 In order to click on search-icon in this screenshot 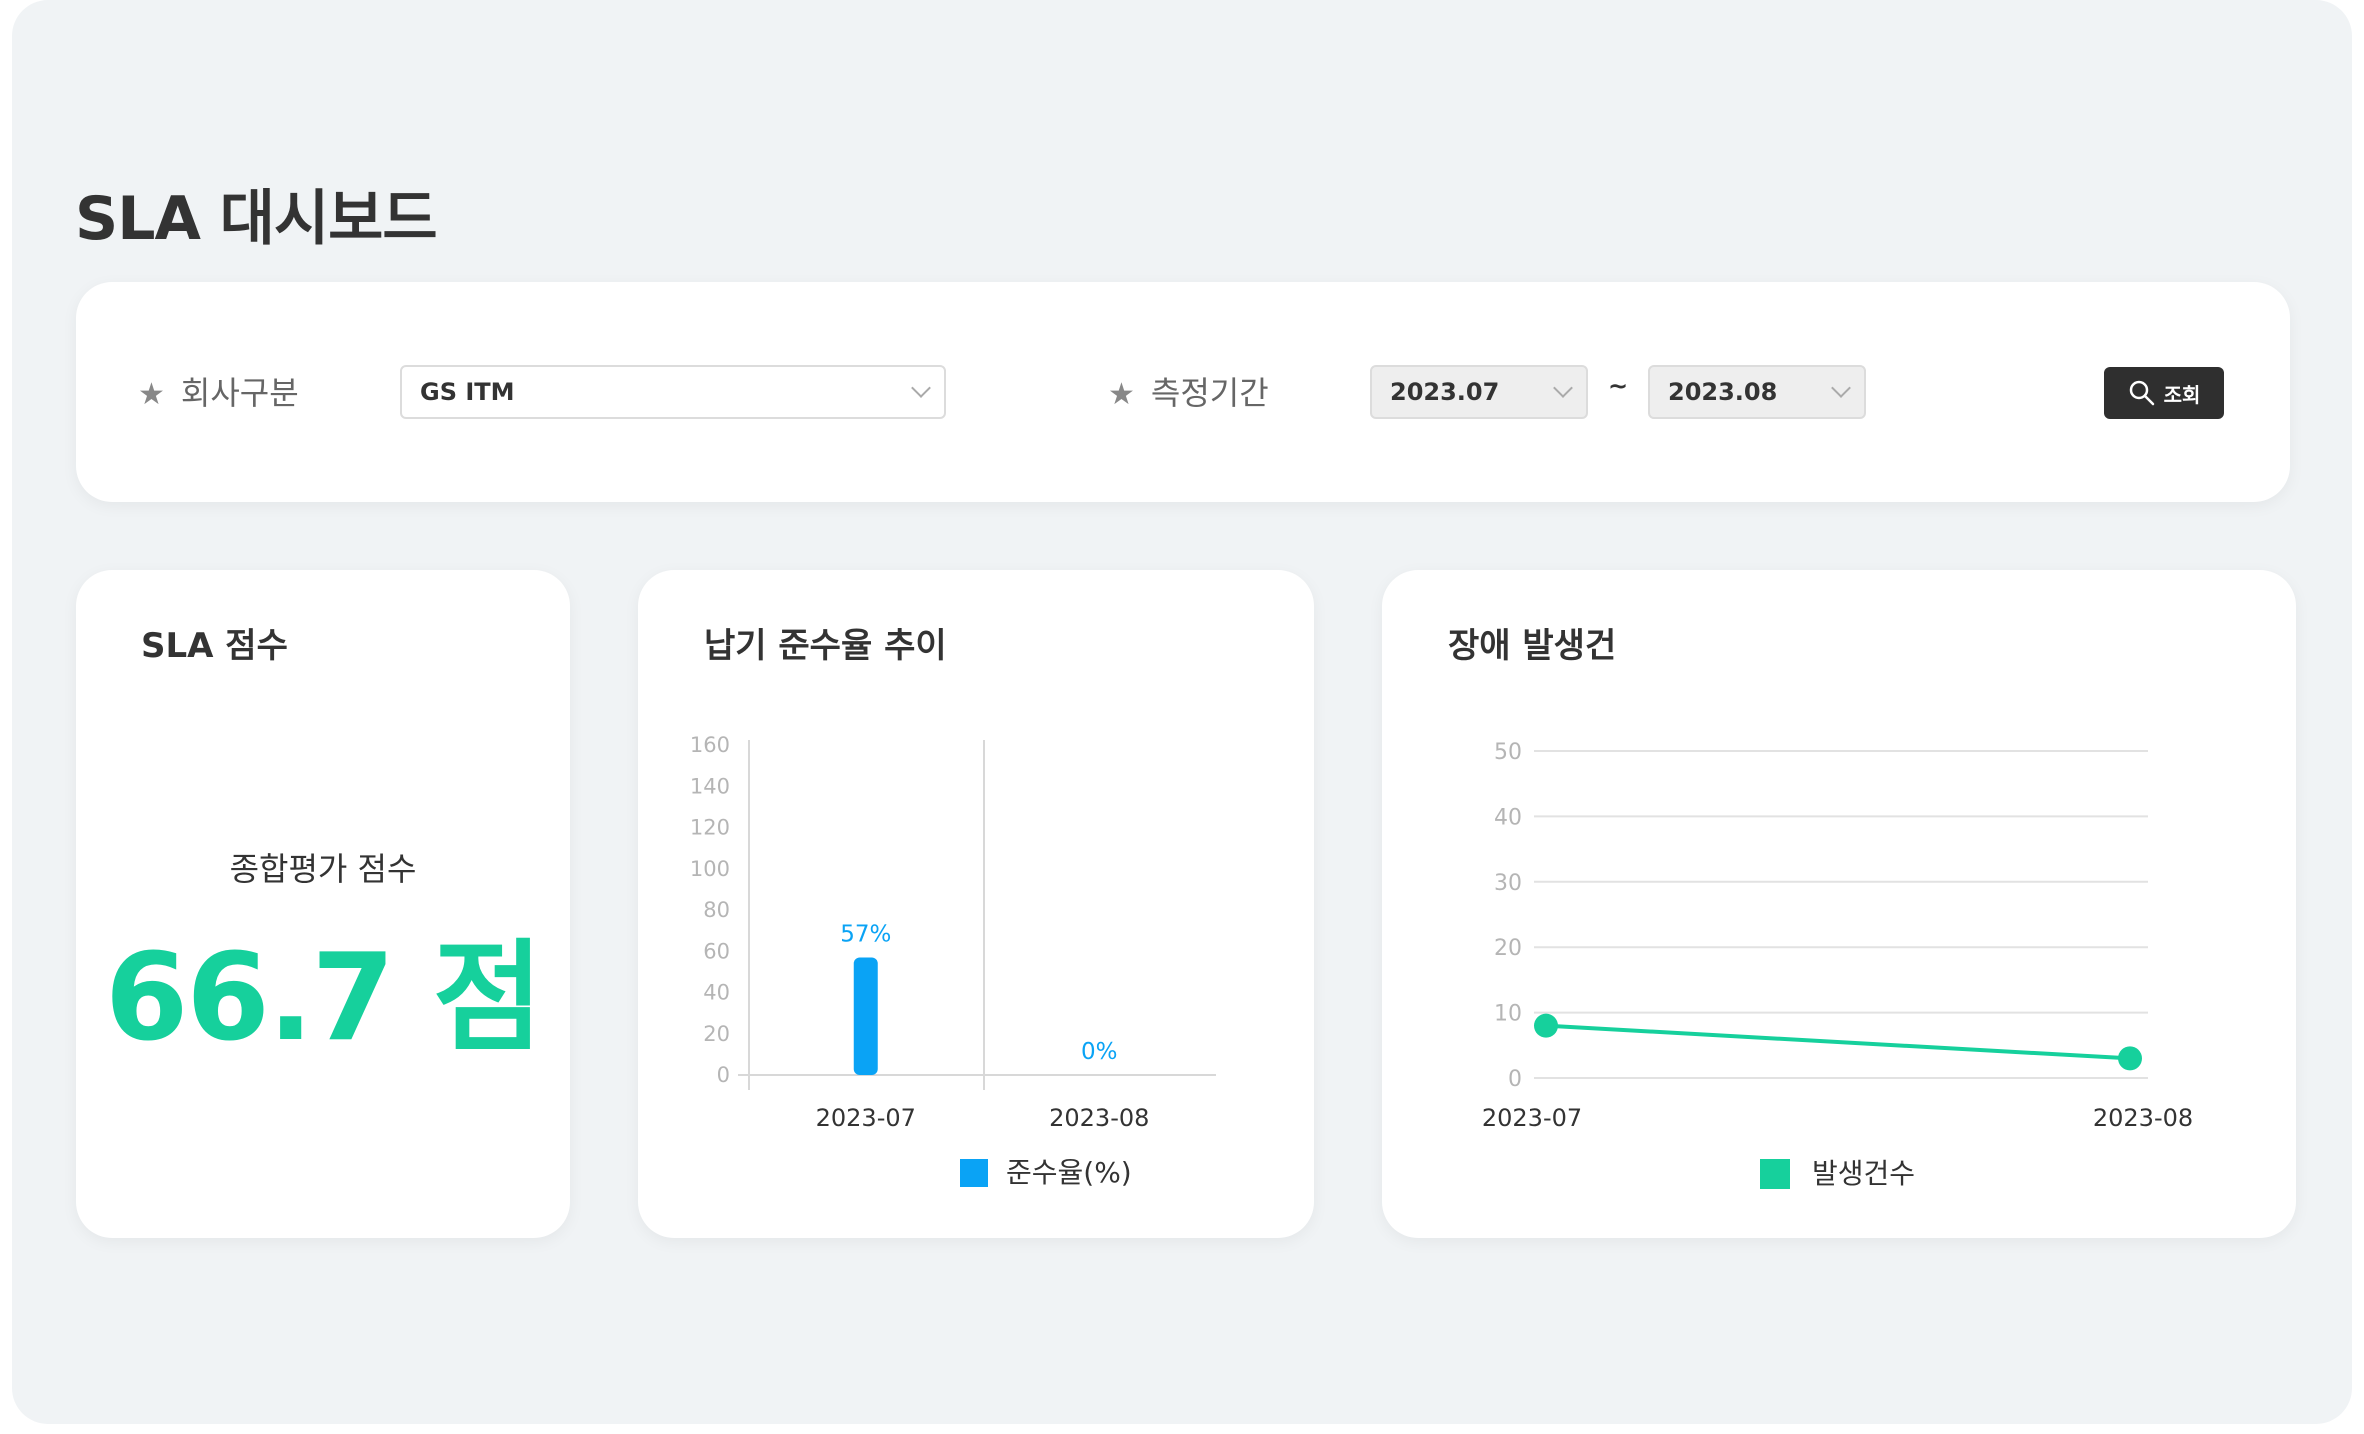, I will do `click(2141, 393)`.